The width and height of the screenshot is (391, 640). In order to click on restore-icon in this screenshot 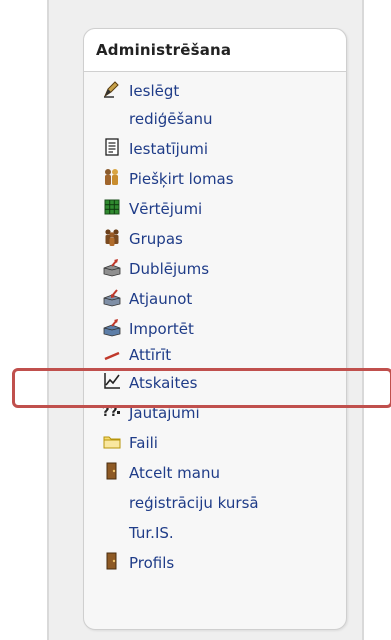, I will do `click(112, 297)`.